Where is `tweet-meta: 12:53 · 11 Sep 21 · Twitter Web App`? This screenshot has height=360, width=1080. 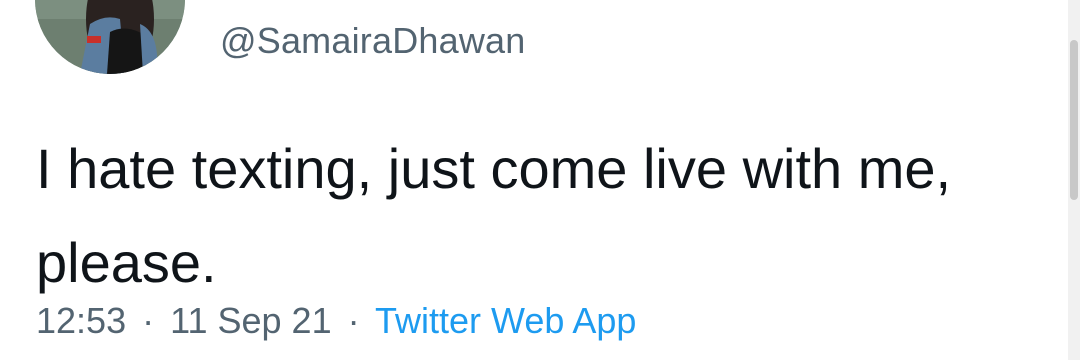
tweet-meta: 12:53 · 11 Sep 21 · Twitter Web App is located at coordinates (336, 321).